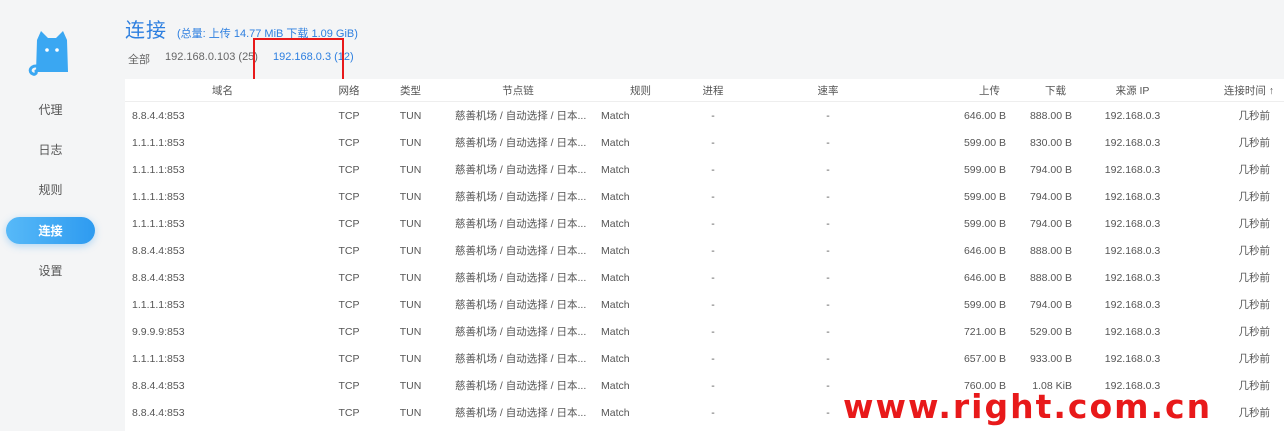 Image resolution: width=1284 pixels, height=431 pixels. I want to click on filter-tab-2: 192.168.0.3 (12), so click(313, 59).